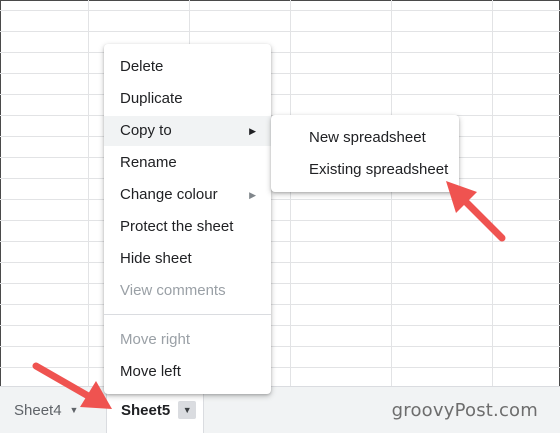 The width and height of the screenshot is (560, 433). I want to click on menu-item-label: Protect the sheet, so click(177, 226).